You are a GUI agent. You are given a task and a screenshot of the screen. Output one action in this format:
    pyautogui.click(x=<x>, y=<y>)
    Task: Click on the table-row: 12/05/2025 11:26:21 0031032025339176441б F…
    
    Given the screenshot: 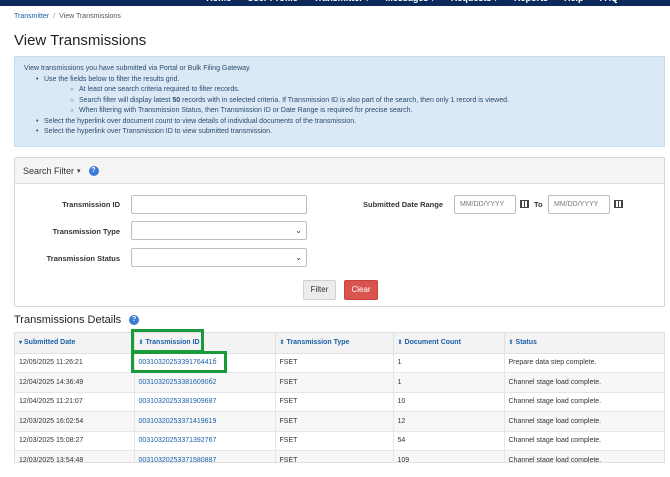 What is the action you would take?
    pyautogui.click(x=339, y=363)
    